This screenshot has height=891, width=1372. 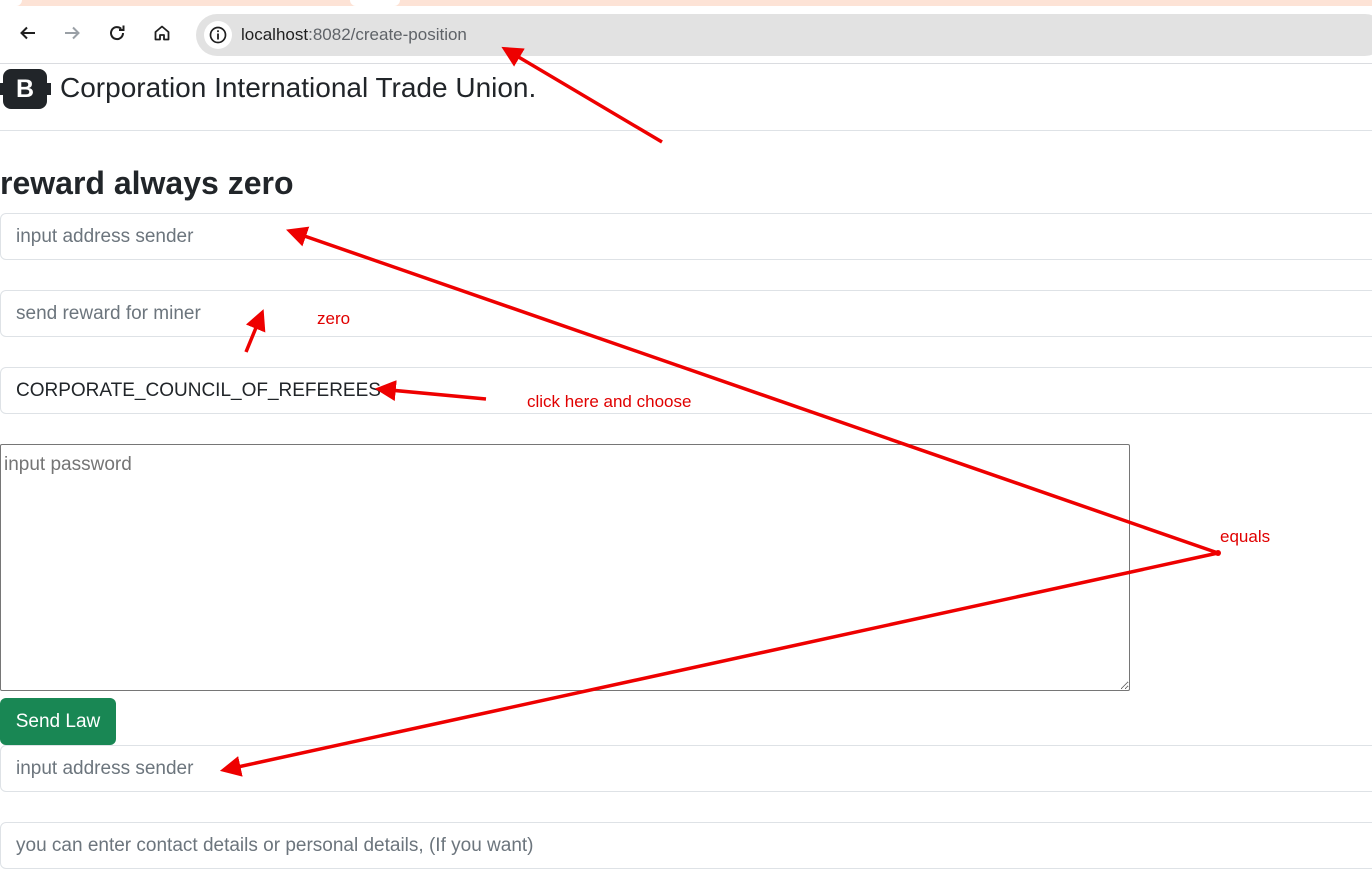 What do you see at coordinates (686, 236) in the screenshot?
I see `sender-address-input` at bounding box center [686, 236].